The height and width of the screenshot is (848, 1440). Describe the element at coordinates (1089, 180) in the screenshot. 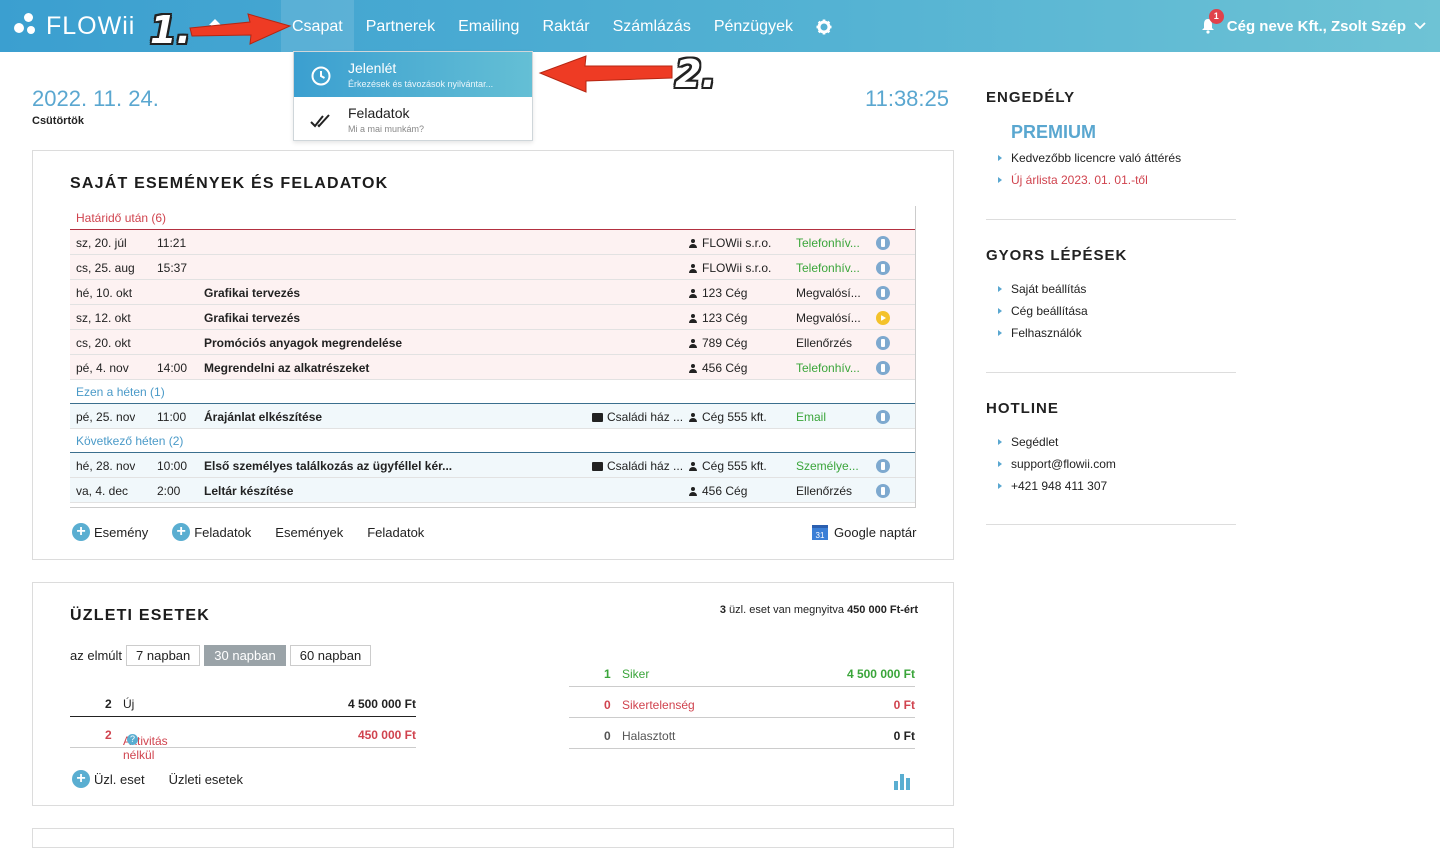

I see `price-list-link: Új árlista 2023. 01. 01.-től` at that location.